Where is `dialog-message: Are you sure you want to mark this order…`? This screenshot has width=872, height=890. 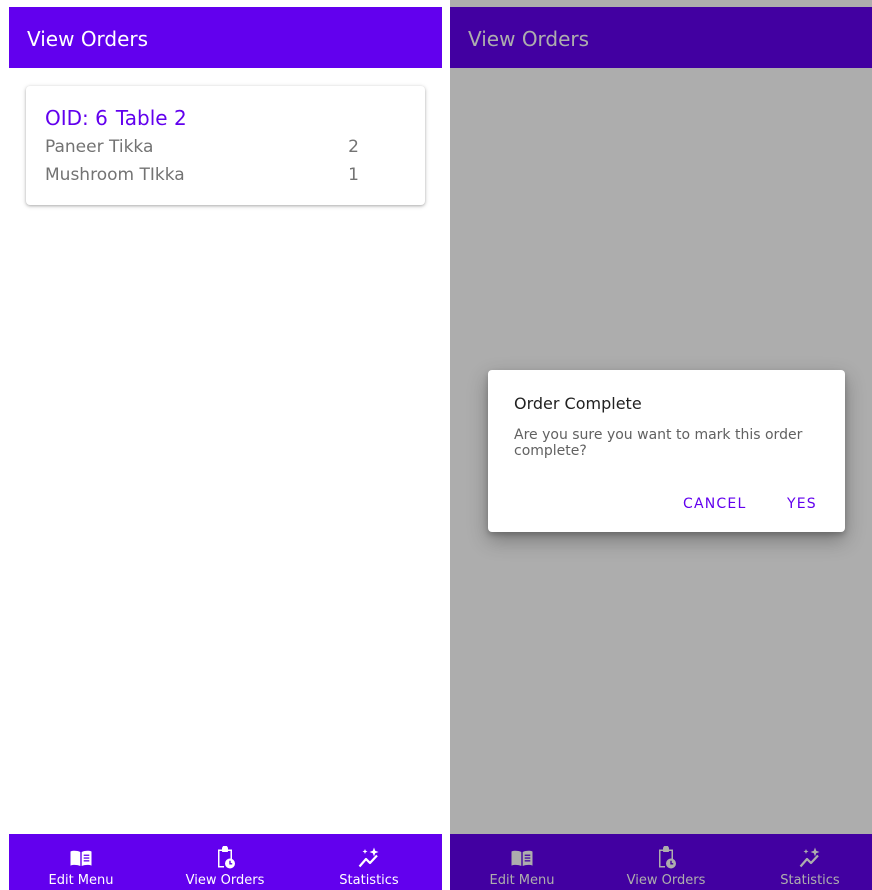 dialog-message: Are you sure you want to mark this order… is located at coordinates (658, 443).